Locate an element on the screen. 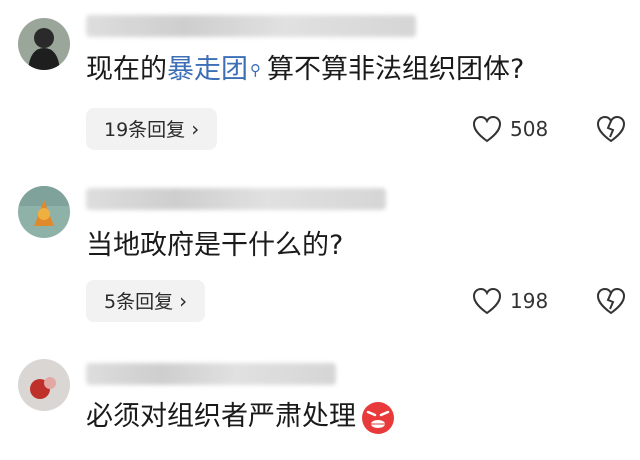  view-replies-button: 19条回复 › is located at coordinates (152, 129).